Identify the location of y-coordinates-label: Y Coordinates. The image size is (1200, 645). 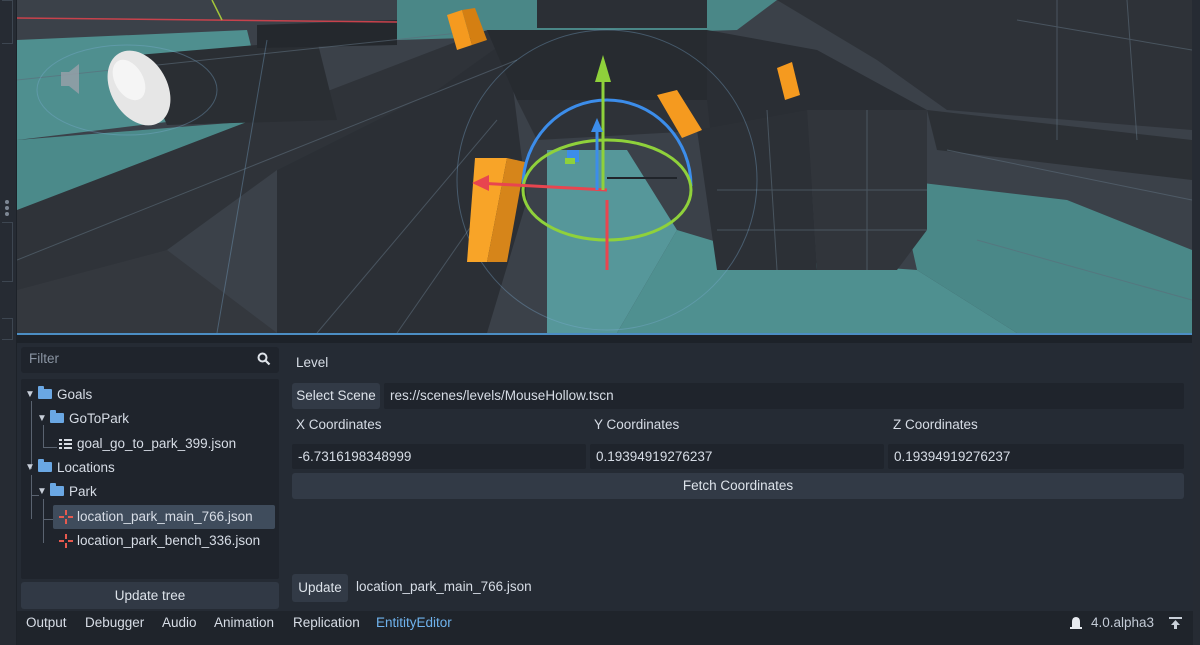
(637, 424).